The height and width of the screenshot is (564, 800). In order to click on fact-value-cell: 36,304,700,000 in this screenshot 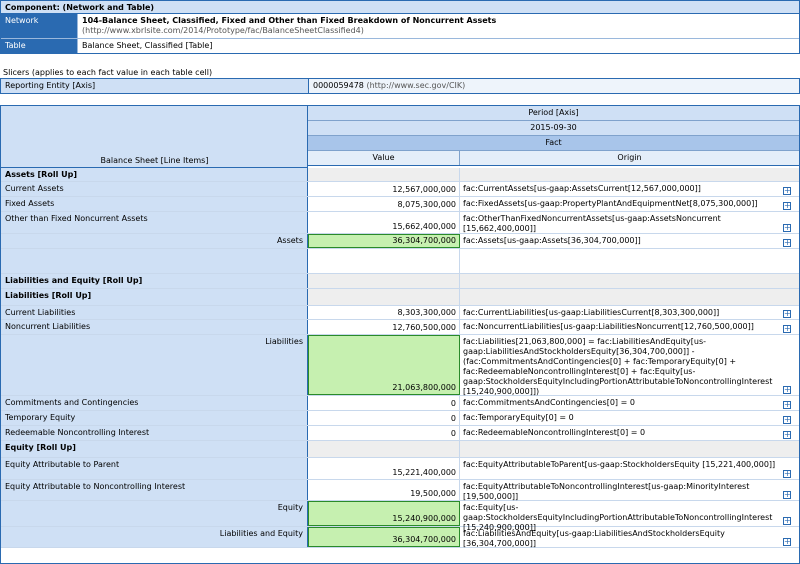, I will do `click(384, 241)`.